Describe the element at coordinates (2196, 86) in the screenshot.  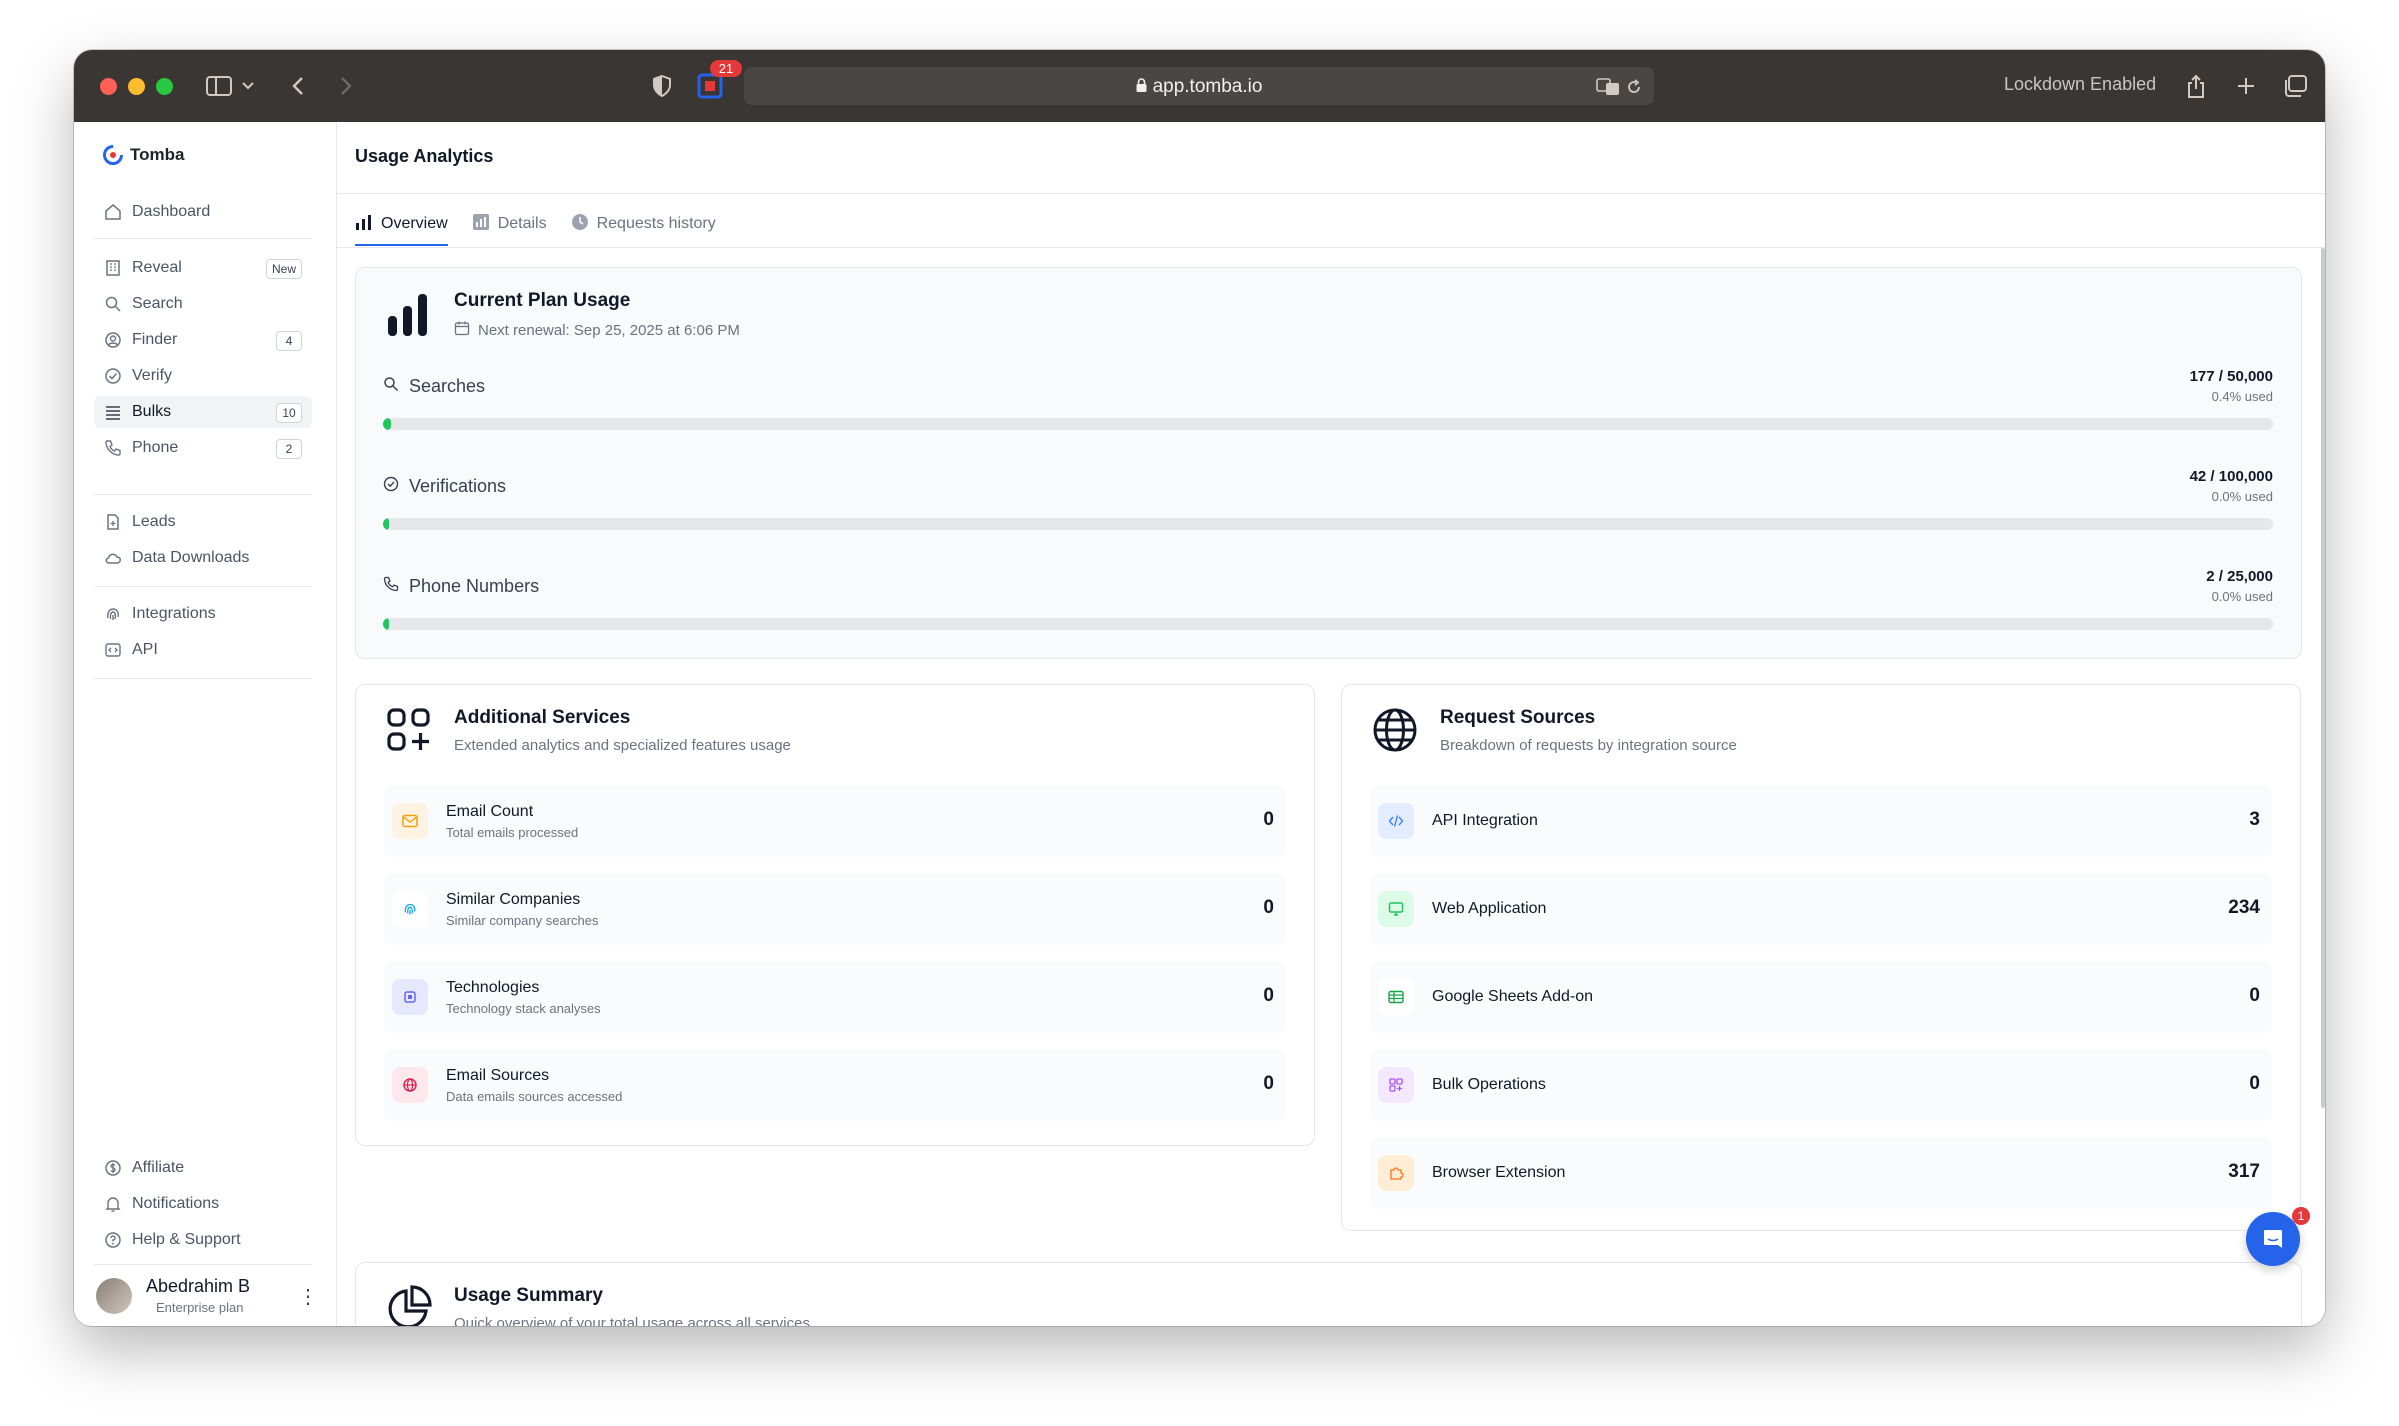
I see `share-icon` at that location.